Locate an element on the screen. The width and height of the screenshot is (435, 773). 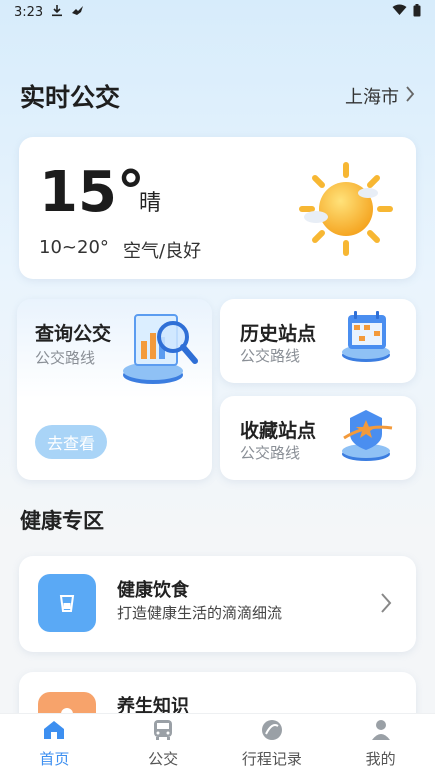
query-bus-subtitle: 公交路线 is located at coordinates (65, 358).